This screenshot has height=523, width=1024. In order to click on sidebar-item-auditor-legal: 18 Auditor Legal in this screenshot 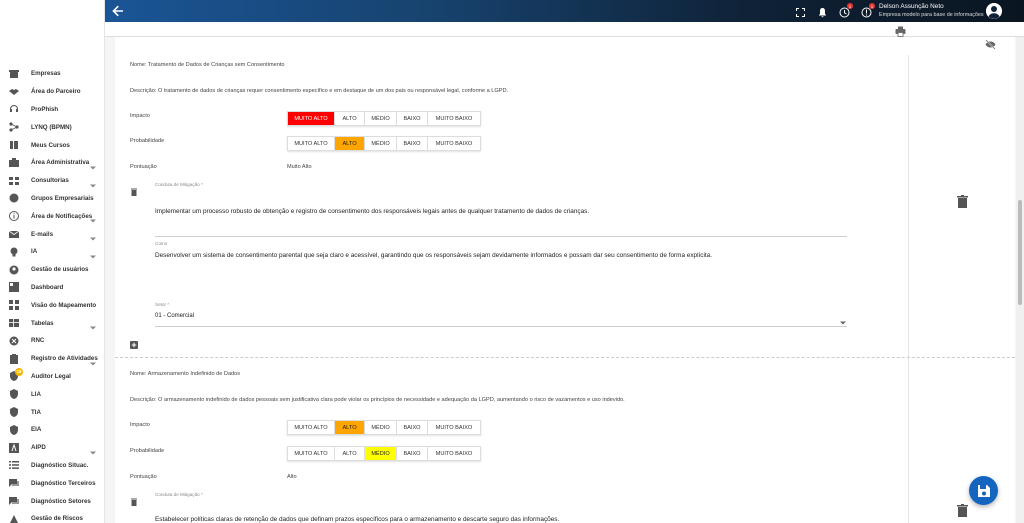, I will do `click(52, 376)`.